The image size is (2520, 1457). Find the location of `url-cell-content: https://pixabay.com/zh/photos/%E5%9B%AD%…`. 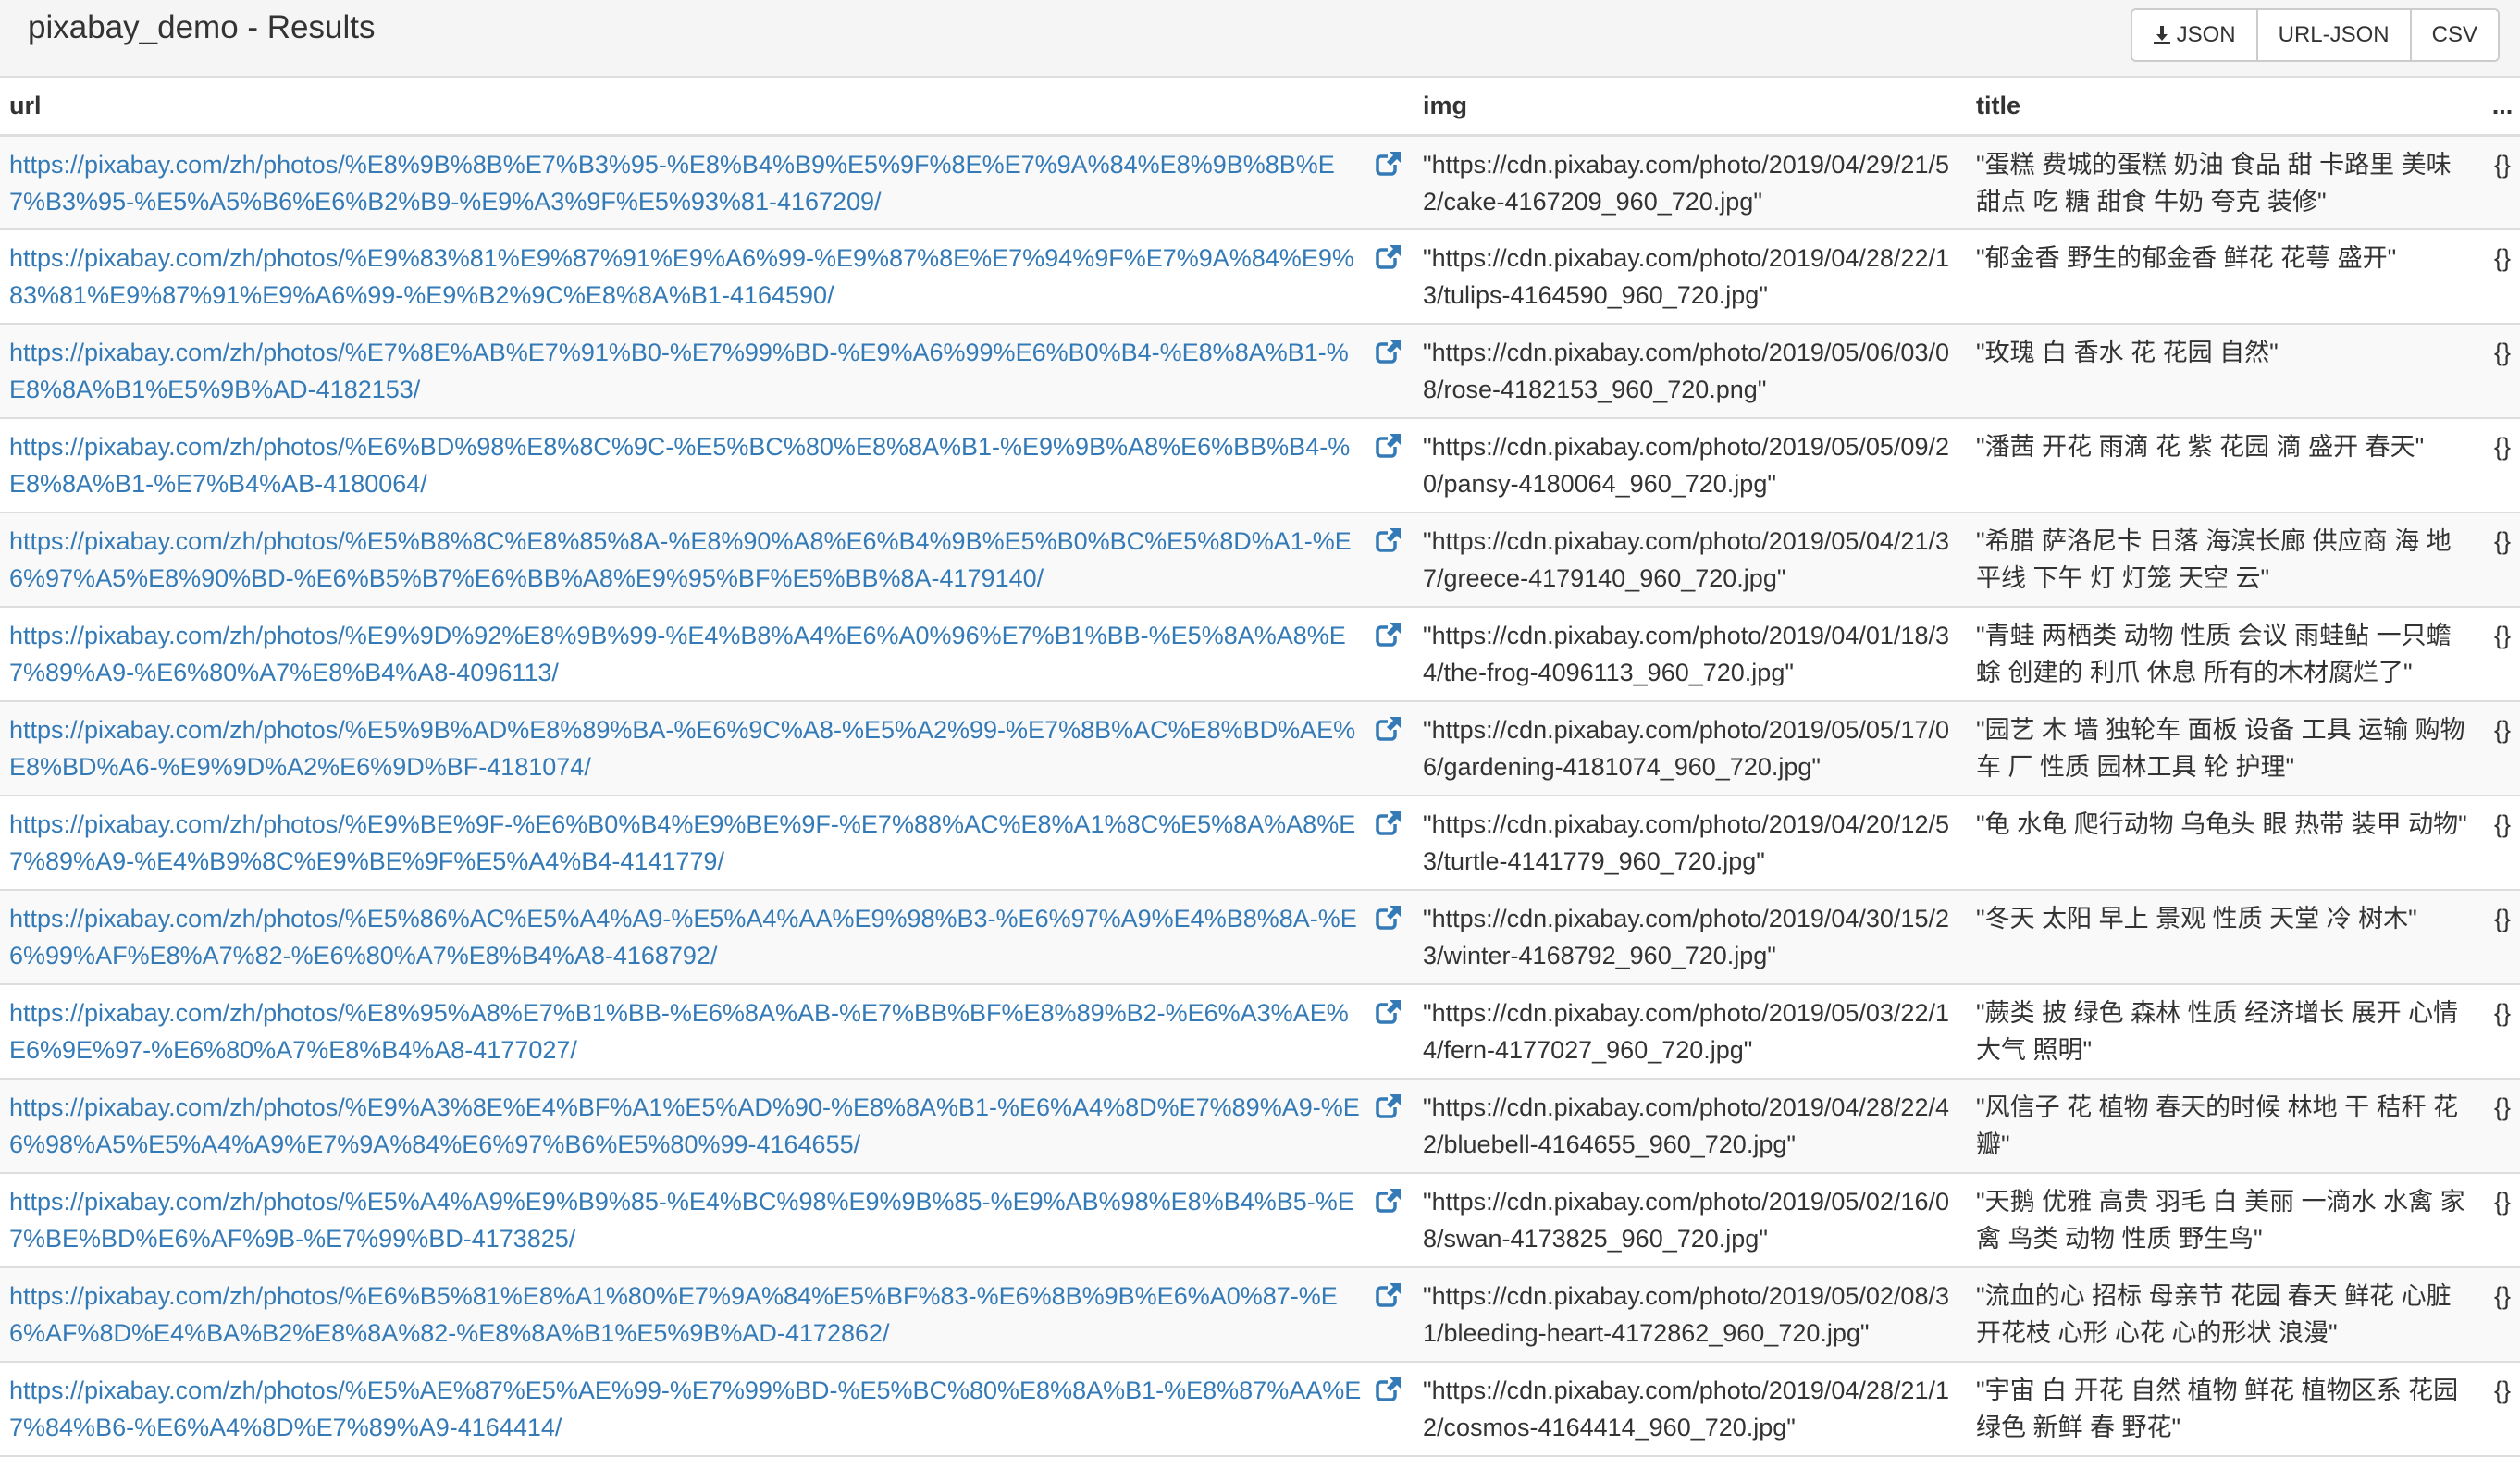

url-cell-content: https://pixabay.com/zh/photos/%E5%9B%AD%… is located at coordinates (706, 743).